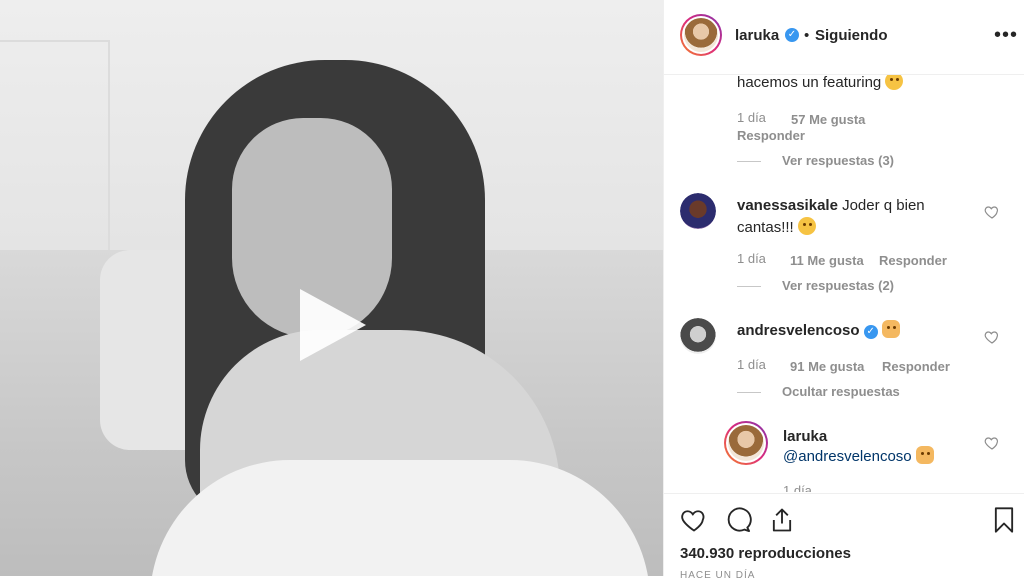  Describe the element at coordinates (797, 487) in the screenshot. I see `reply-time: 1 día` at that location.